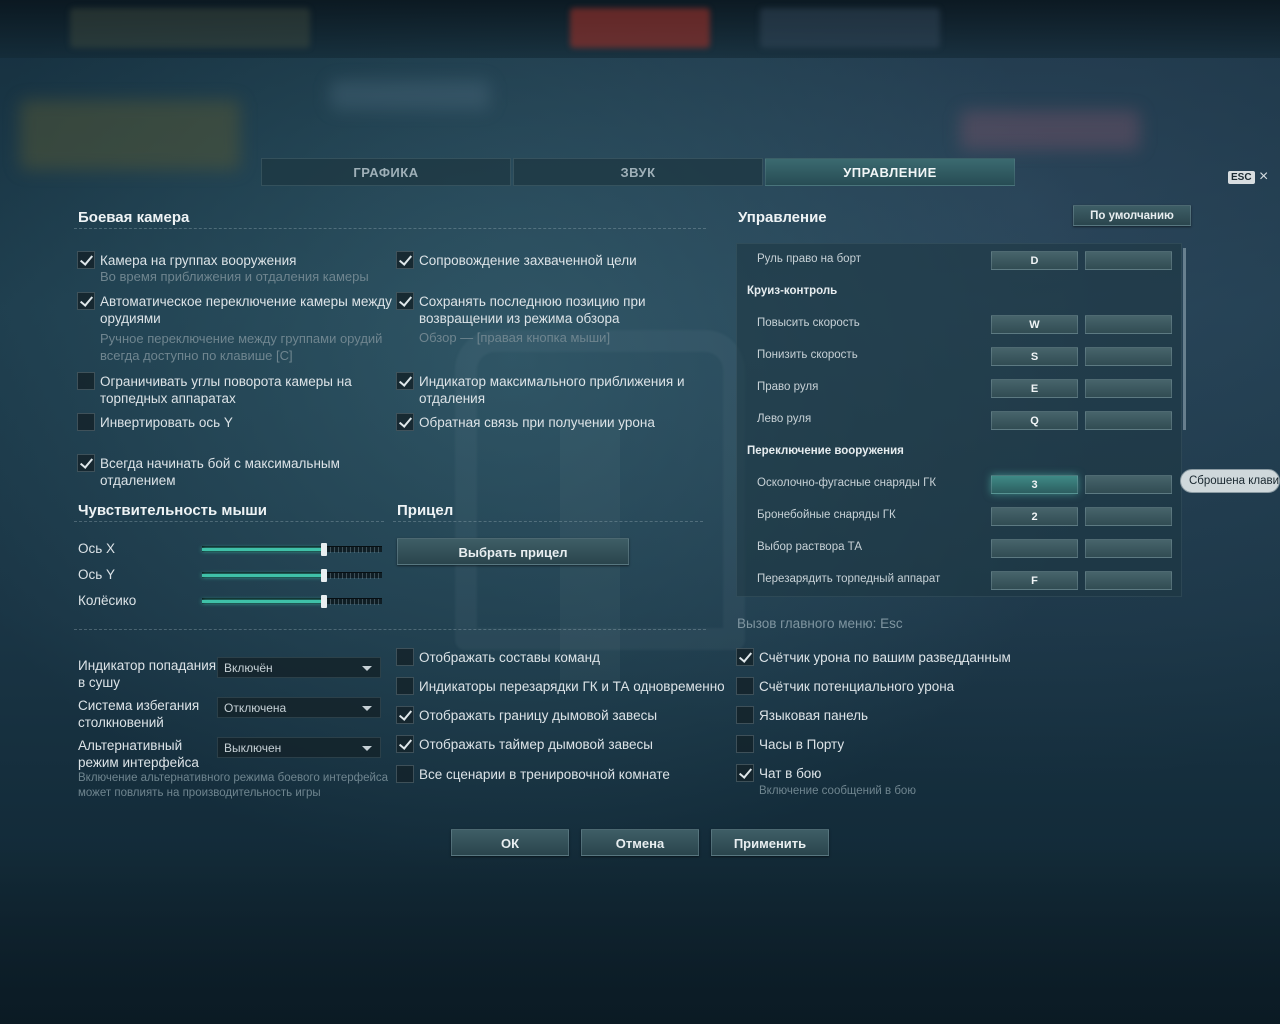  Describe the element at coordinates (255, 708) in the screenshot. I see `select-value: Отключена` at that location.